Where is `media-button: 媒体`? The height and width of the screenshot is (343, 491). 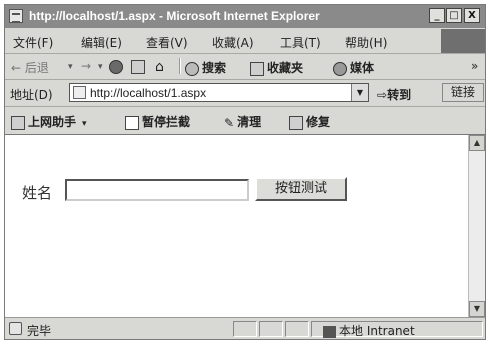
media-button: 媒体 is located at coordinates (353, 67).